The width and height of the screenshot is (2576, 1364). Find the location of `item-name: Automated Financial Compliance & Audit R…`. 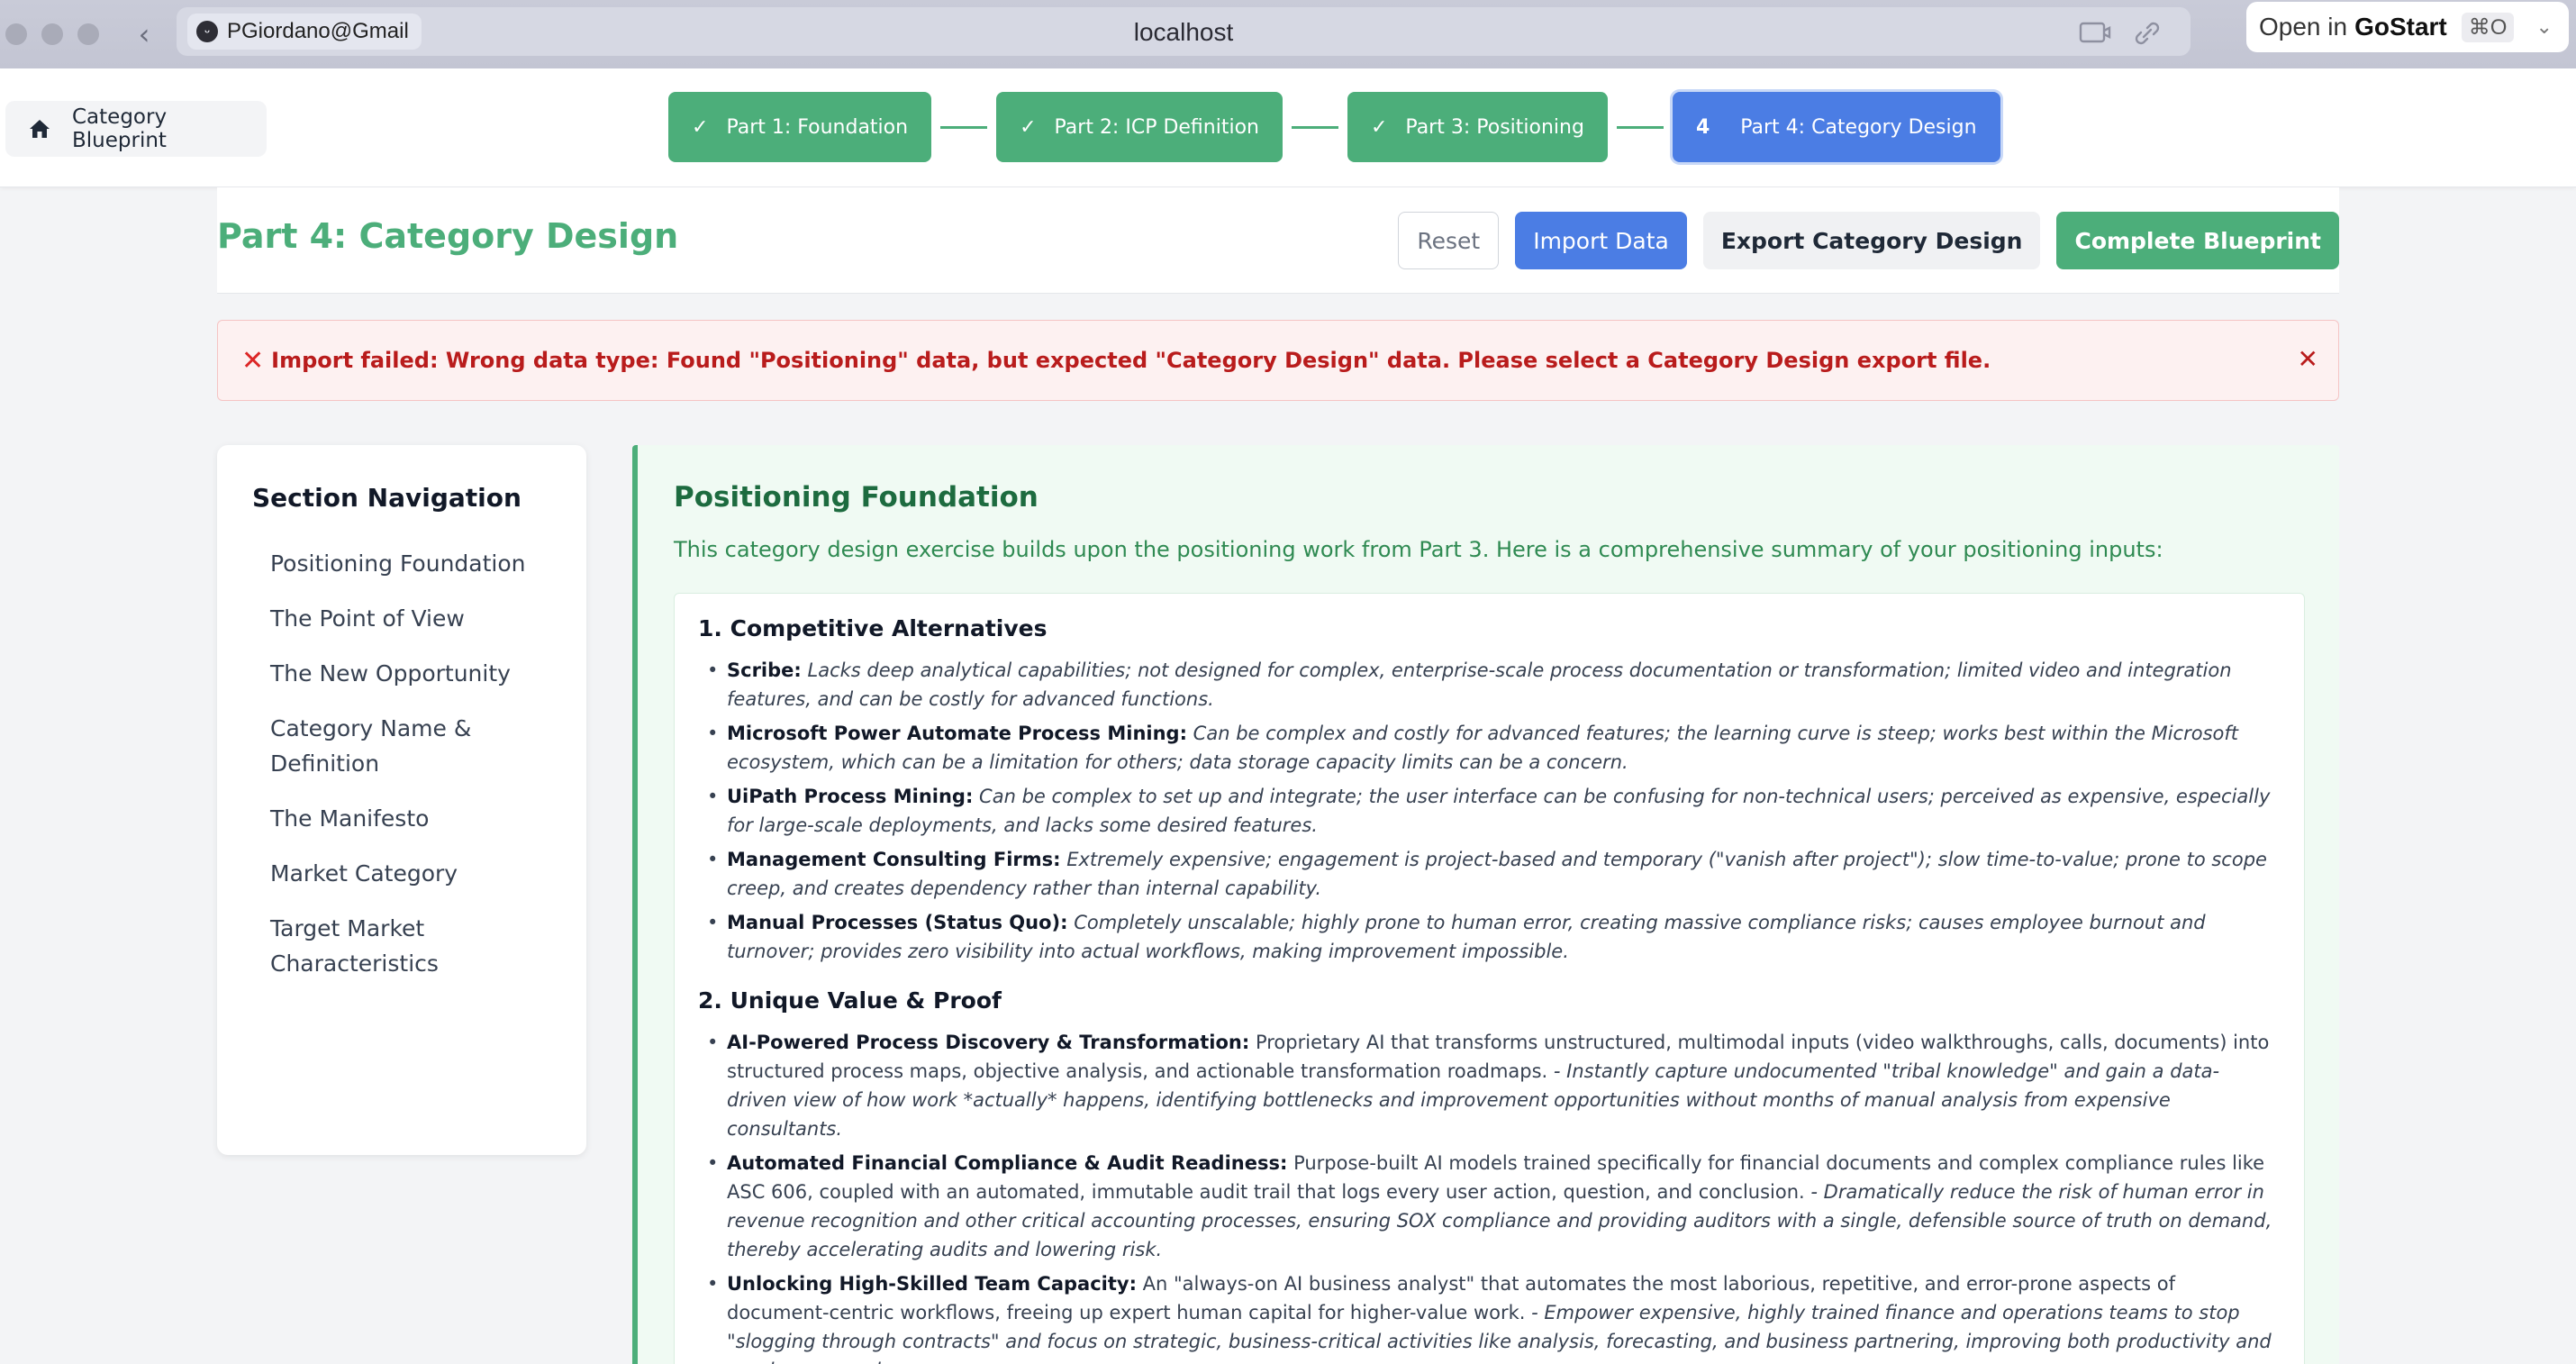

item-name: Automated Financial Compliance & Audit R… is located at coordinates (1008, 1163).